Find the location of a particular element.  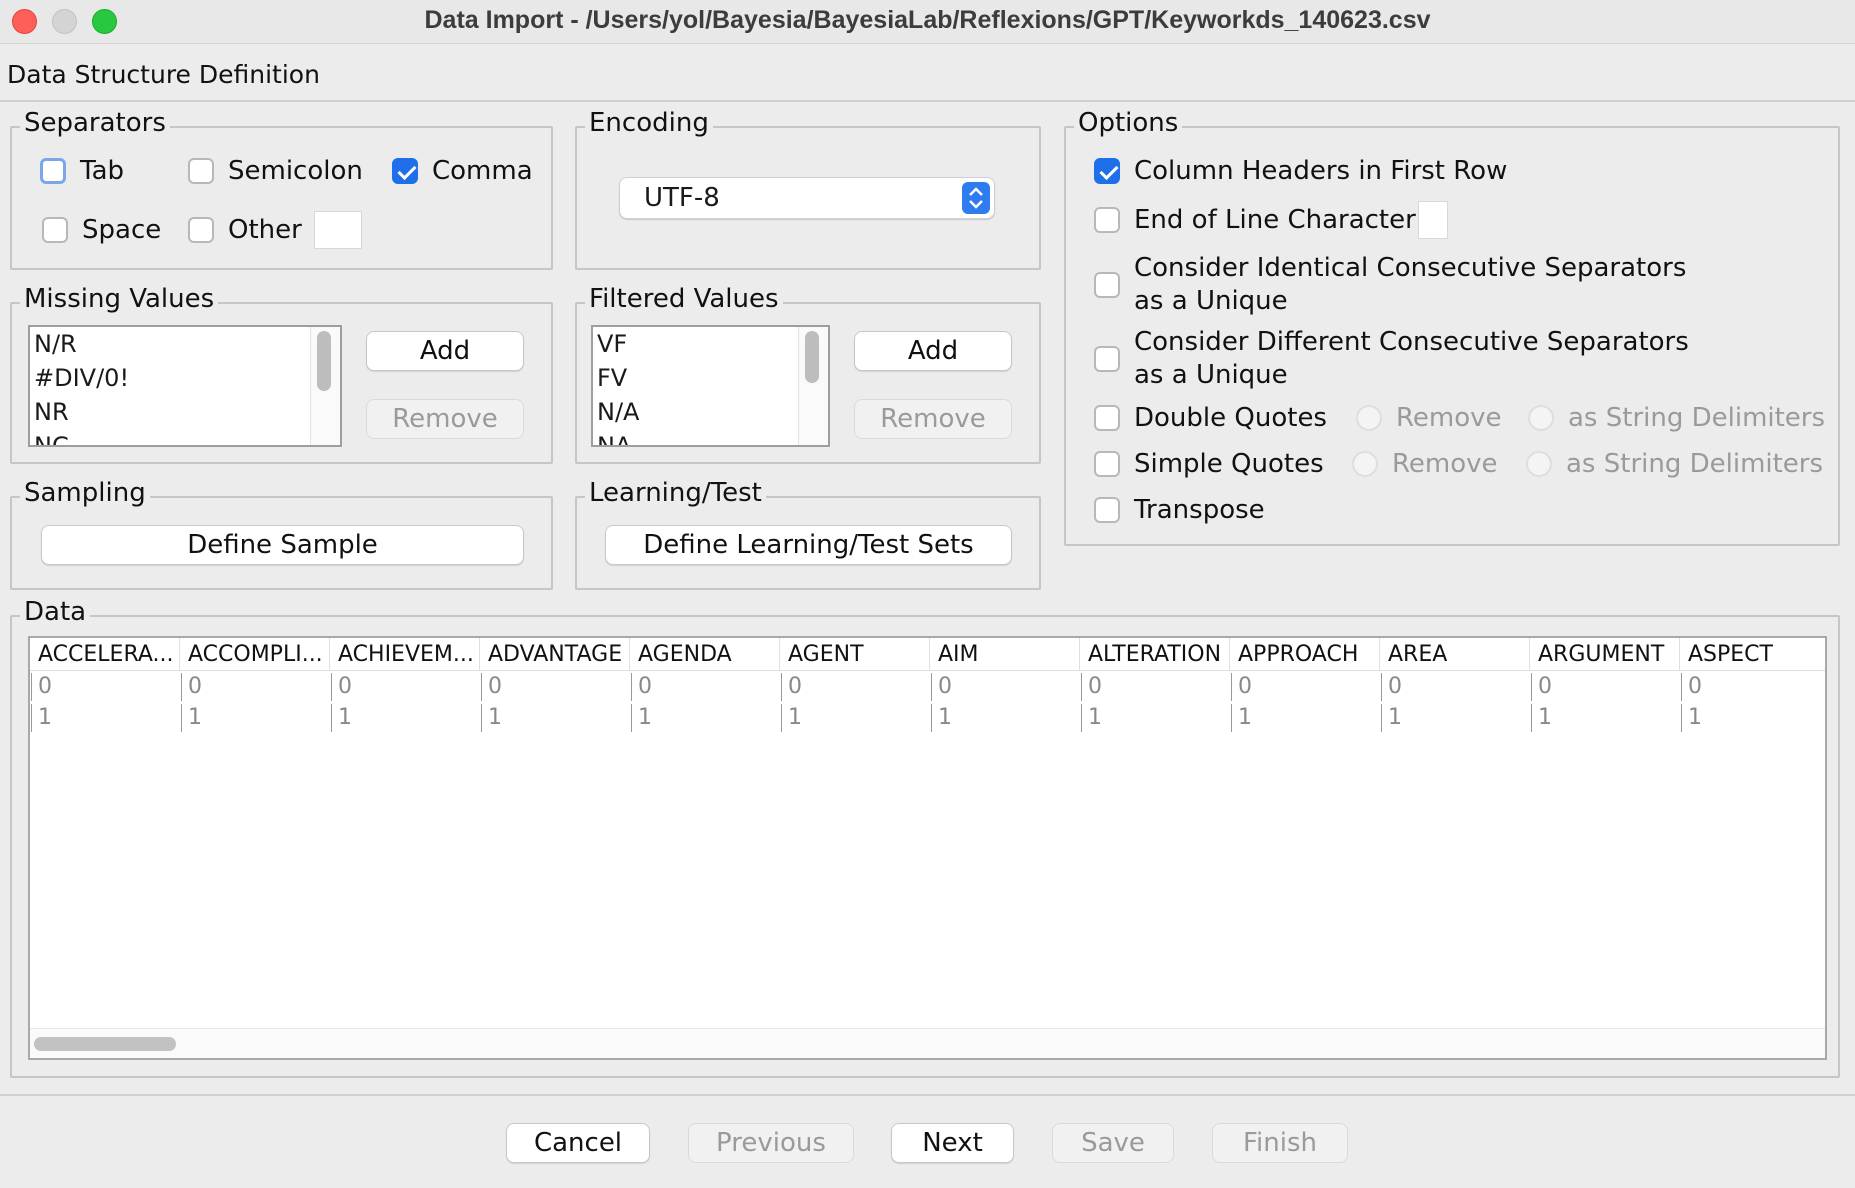

list-item: NC is located at coordinates (185, 437).